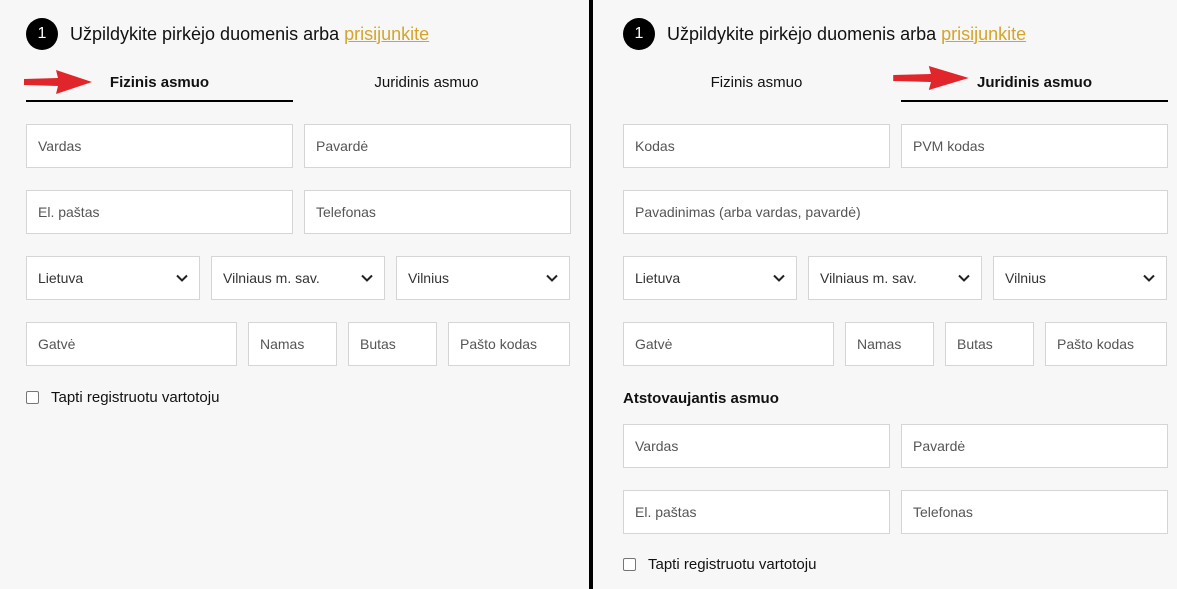  Describe the element at coordinates (756, 146) in the screenshot. I see `company-code-input: Kodas` at that location.